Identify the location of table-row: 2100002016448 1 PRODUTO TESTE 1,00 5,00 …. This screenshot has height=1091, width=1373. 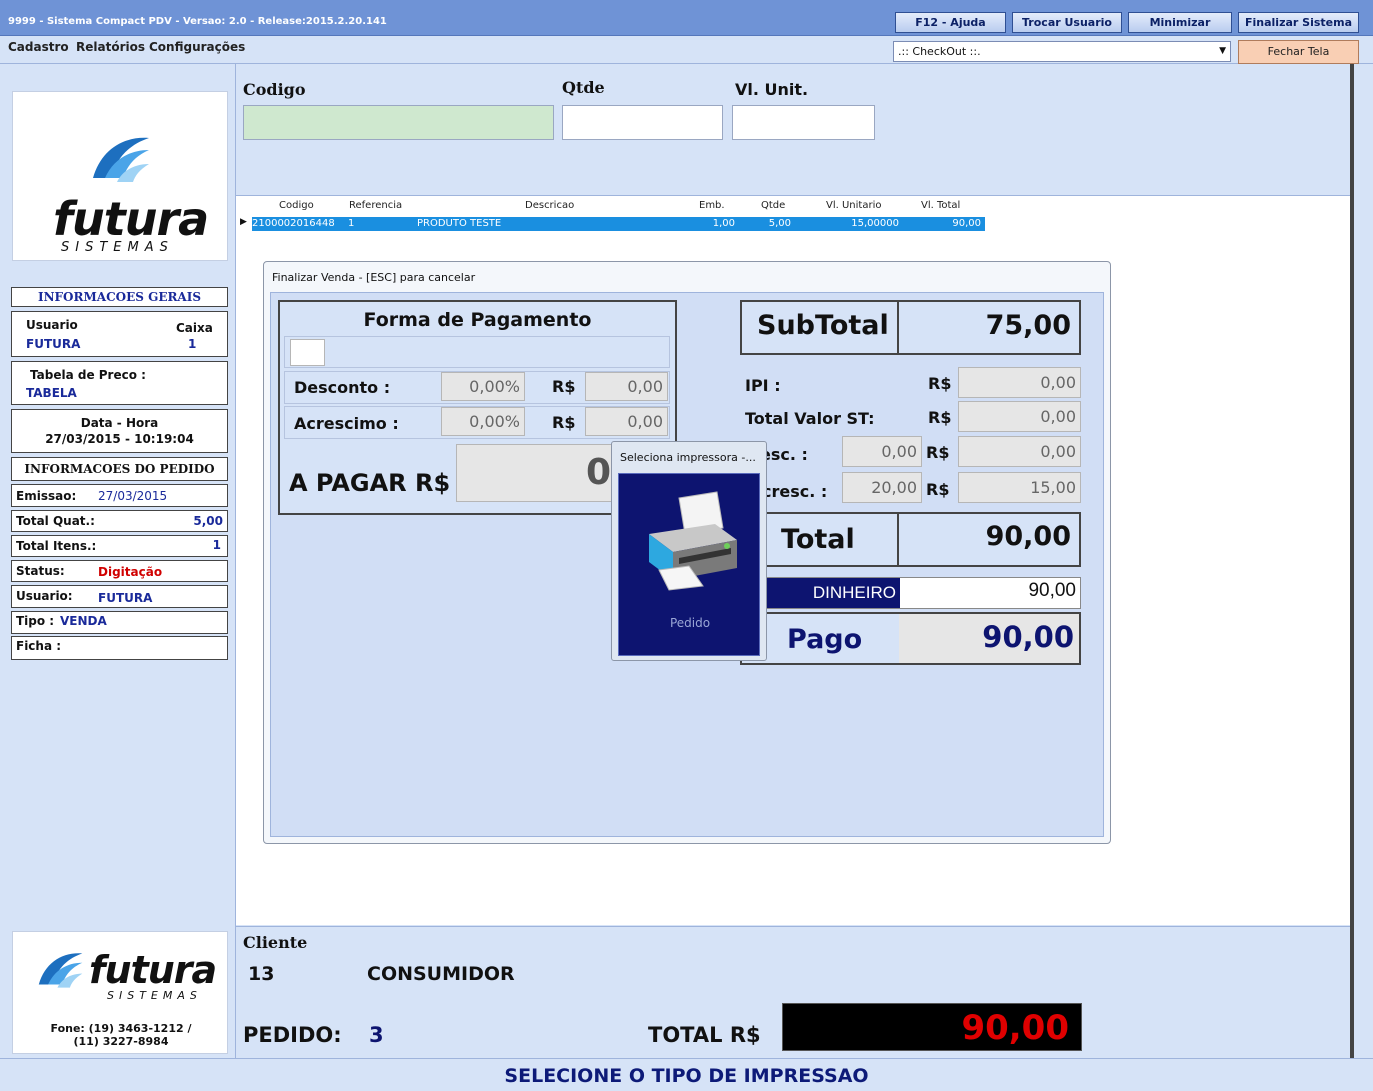
(618, 224).